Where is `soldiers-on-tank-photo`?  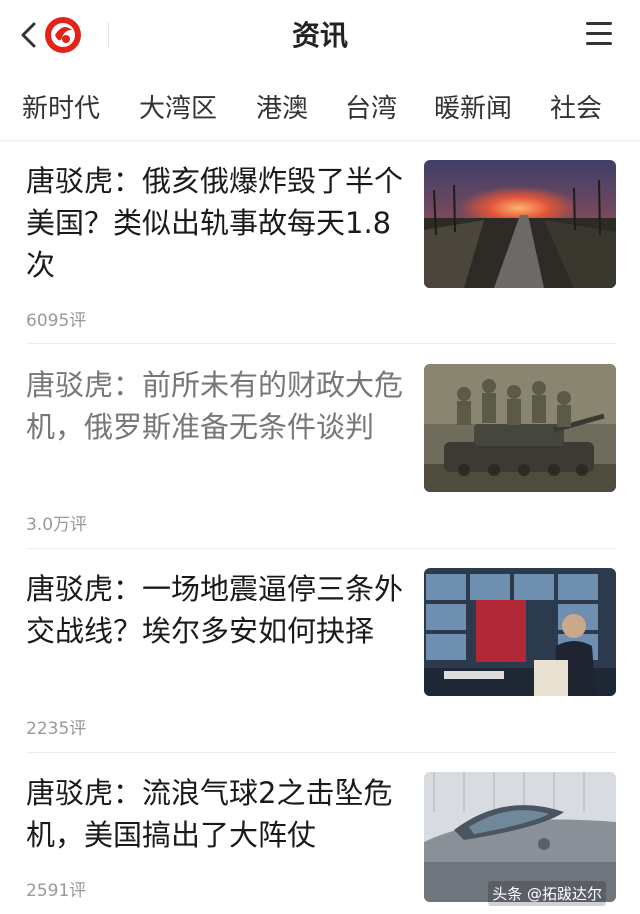
soldiers-on-tank-photo is located at coordinates (520, 428).